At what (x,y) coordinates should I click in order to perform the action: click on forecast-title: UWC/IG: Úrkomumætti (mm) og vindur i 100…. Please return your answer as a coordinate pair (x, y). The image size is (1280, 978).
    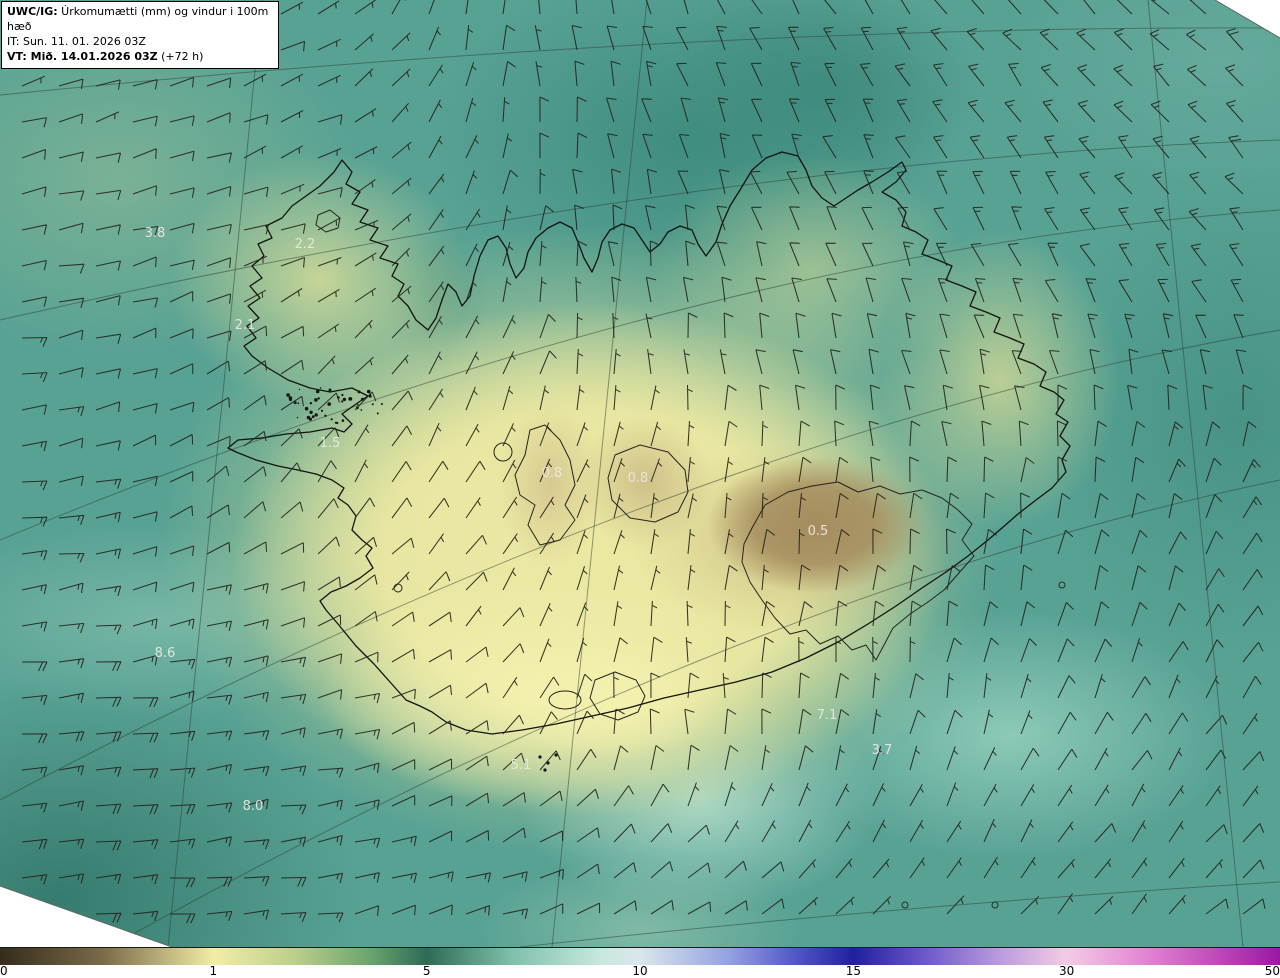
    Looking at the image, I should click on (138, 19).